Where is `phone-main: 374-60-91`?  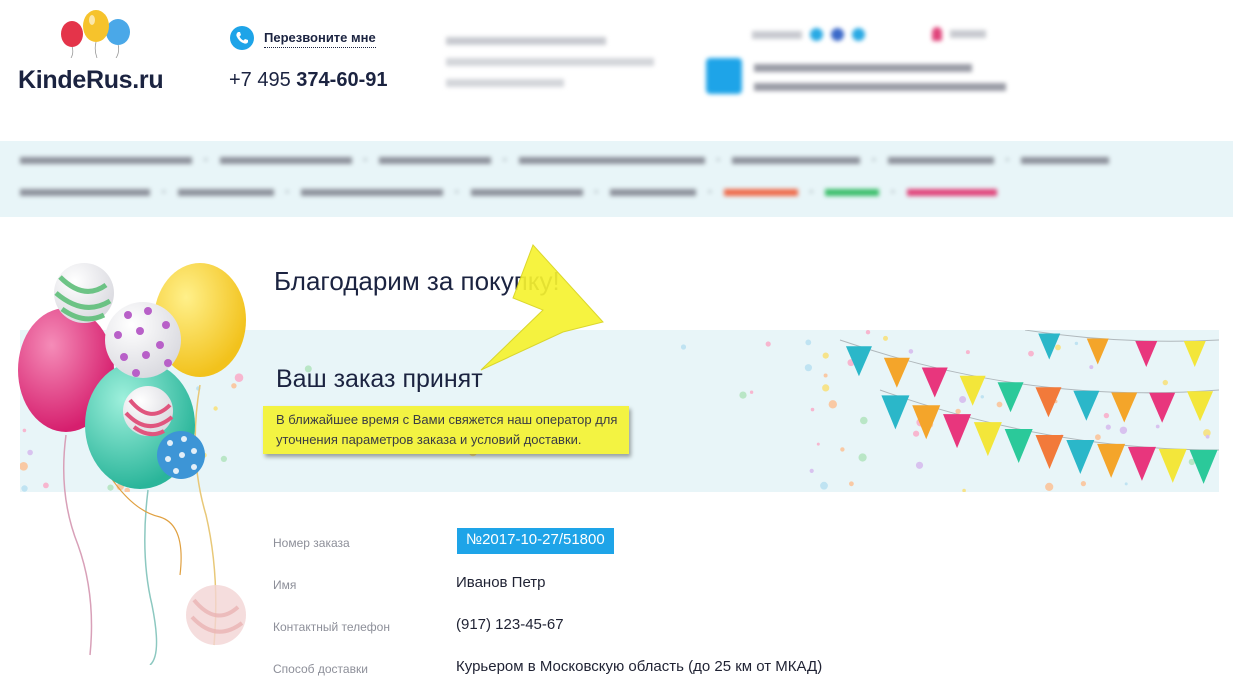
phone-main: 374-60-91 is located at coordinates (342, 80).